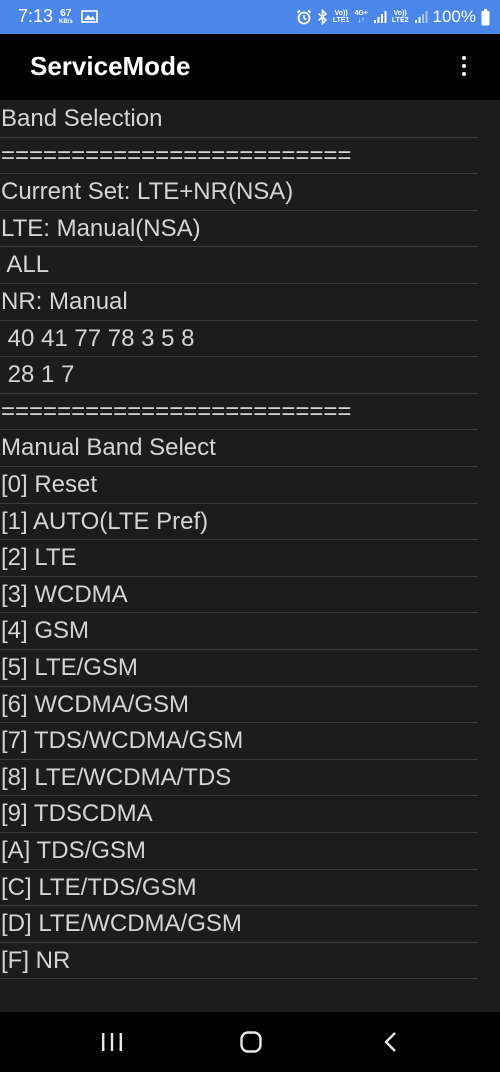 This screenshot has width=500, height=1072. What do you see at coordinates (239, 595) in the screenshot?
I see `list-item: [3] WCDMA` at bounding box center [239, 595].